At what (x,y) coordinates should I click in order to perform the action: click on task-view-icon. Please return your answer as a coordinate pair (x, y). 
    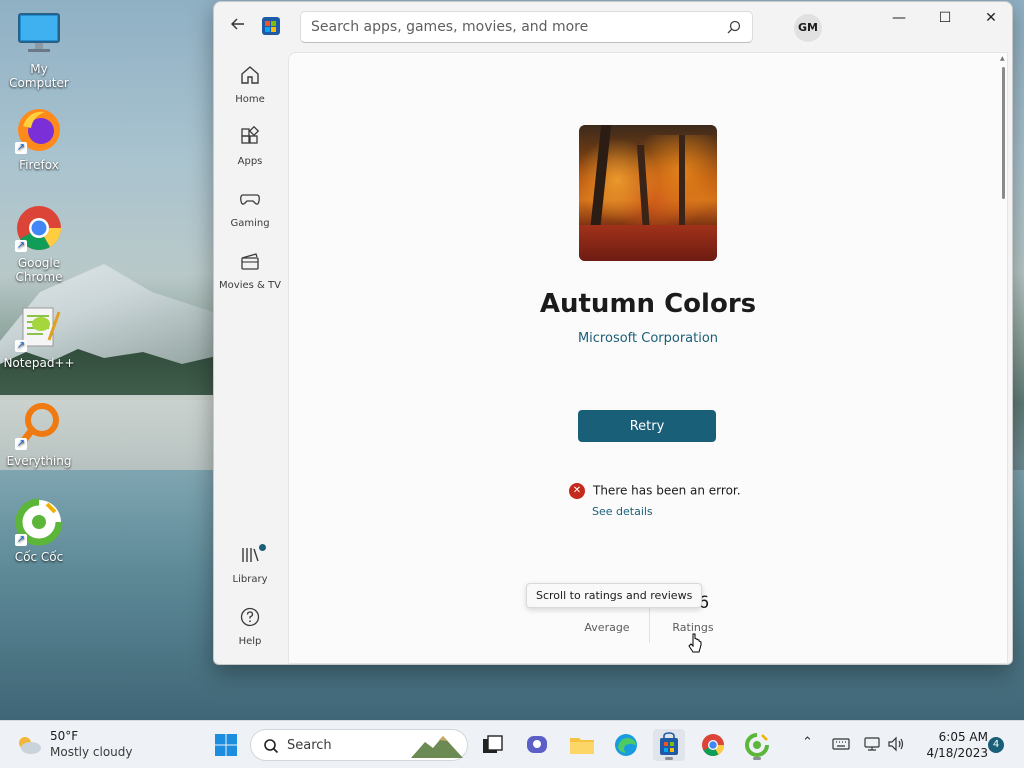
    Looking at the image, I should click on (493, 744).